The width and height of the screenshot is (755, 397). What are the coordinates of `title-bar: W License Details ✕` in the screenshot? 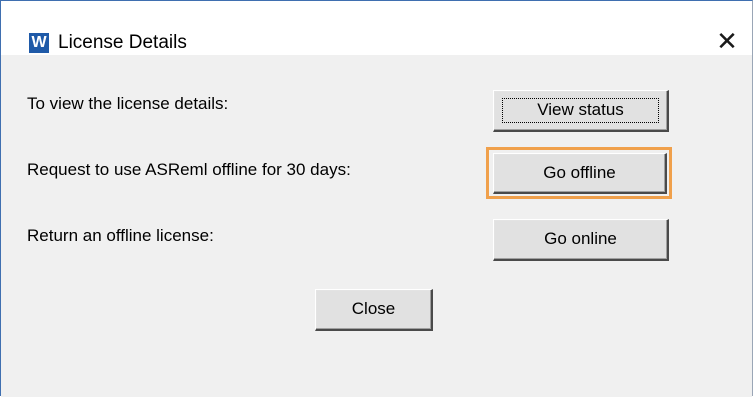 It's located at (376, 28).